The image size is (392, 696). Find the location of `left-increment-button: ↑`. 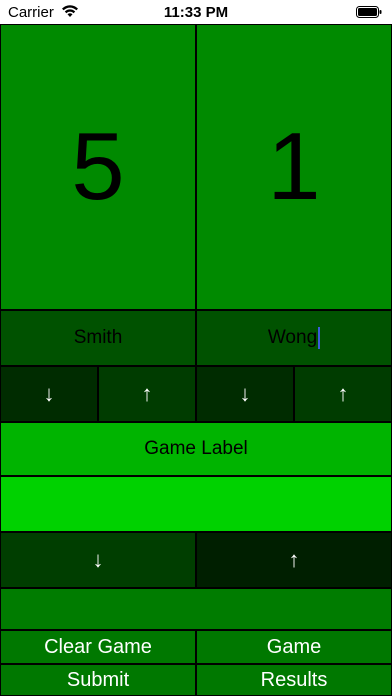

left-increment-button: ↑ is located at coordinates (147, 394).